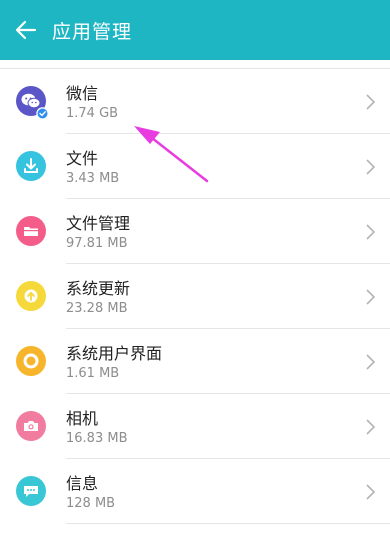  I want to click on app-row-system-update: 系统更新 23.28 MB, so click(195, 296).